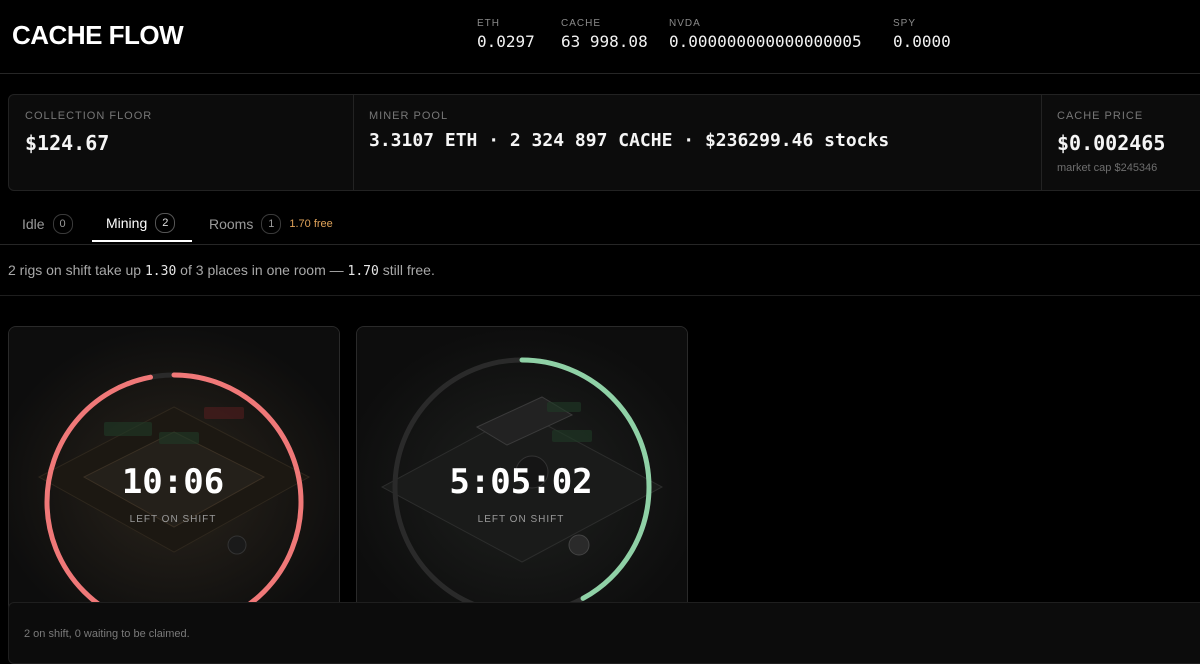 Image resolution: width=1200 pixels, height=664 pixels. What do you see at coordinates (488, 23) in the screenshot?
I see `ticker-label: ETH` at bounding box center [488, 23].